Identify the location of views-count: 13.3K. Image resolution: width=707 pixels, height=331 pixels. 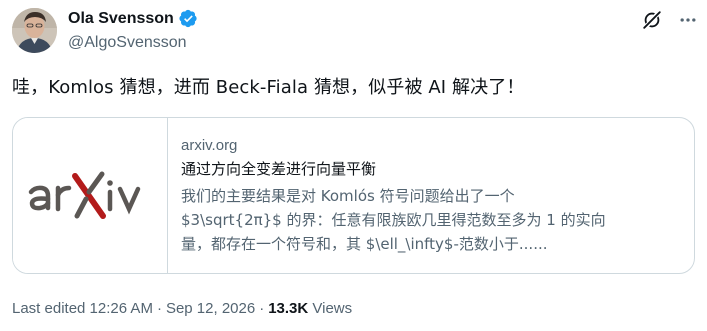
(288, 308).